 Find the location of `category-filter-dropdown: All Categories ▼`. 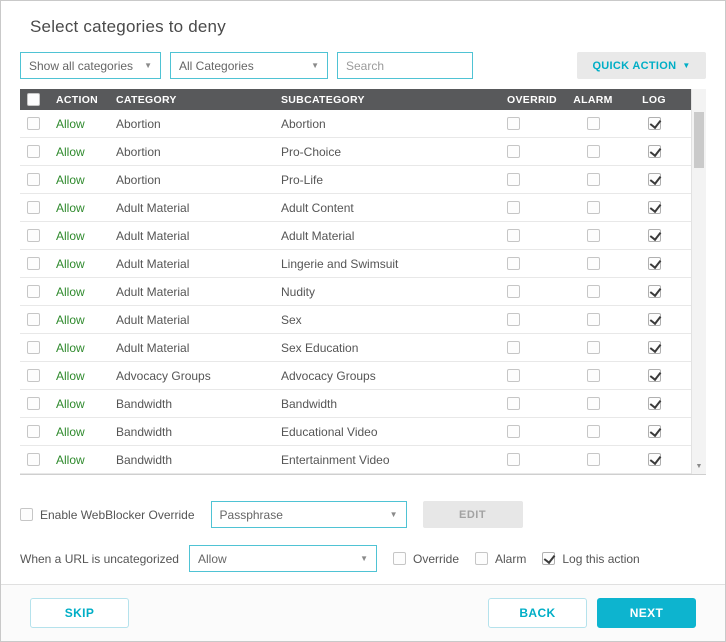

category-filter-dropdown: All Categories ▼ is located at coordinates (249, 65).